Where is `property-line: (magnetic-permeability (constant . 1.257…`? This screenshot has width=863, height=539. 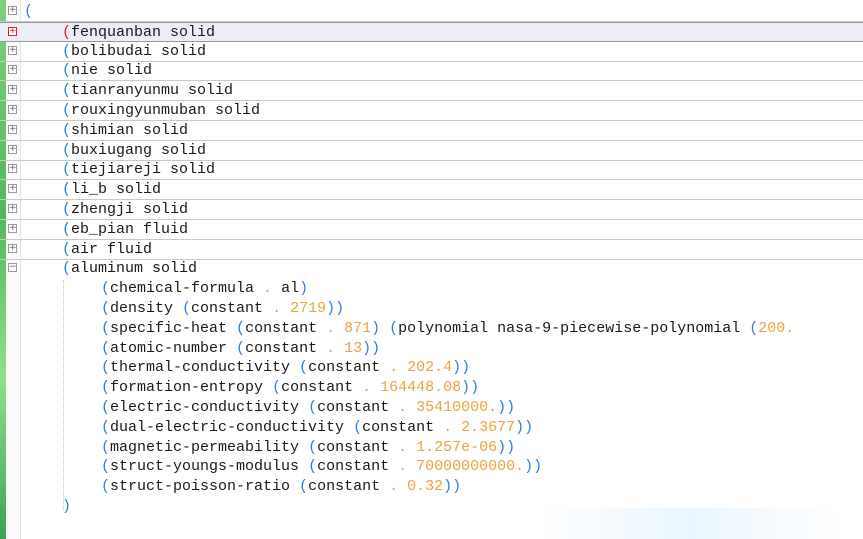 property-line: (magnetic-permeability (constant . 1.257… is located at coordinates (308, 448).